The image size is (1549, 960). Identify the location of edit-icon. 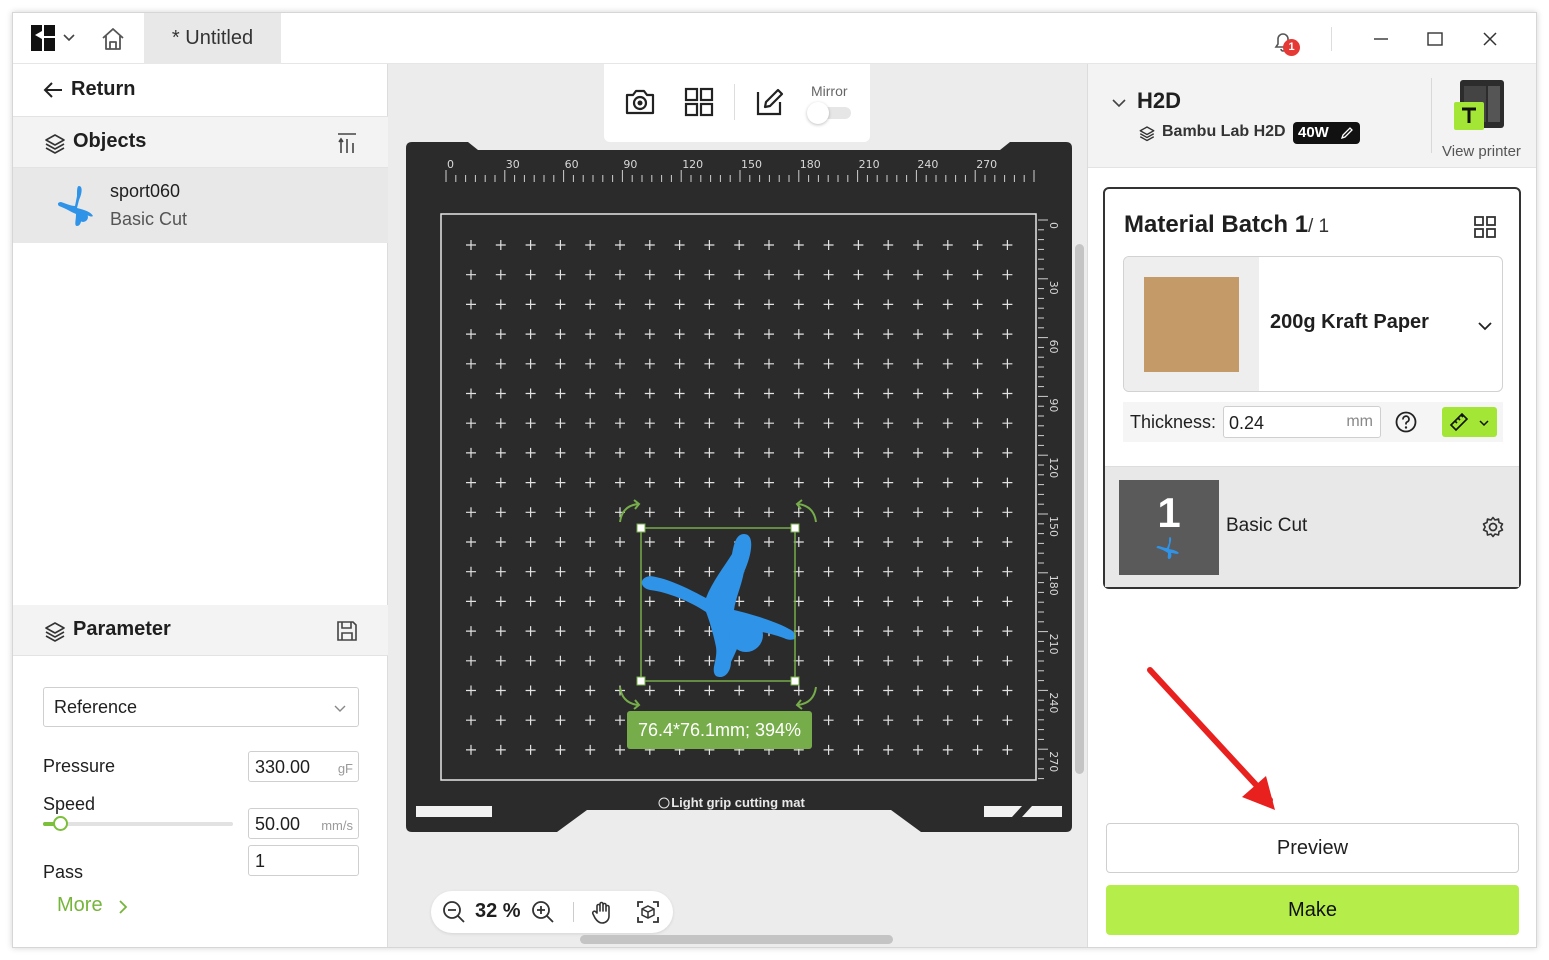
(770, 102).